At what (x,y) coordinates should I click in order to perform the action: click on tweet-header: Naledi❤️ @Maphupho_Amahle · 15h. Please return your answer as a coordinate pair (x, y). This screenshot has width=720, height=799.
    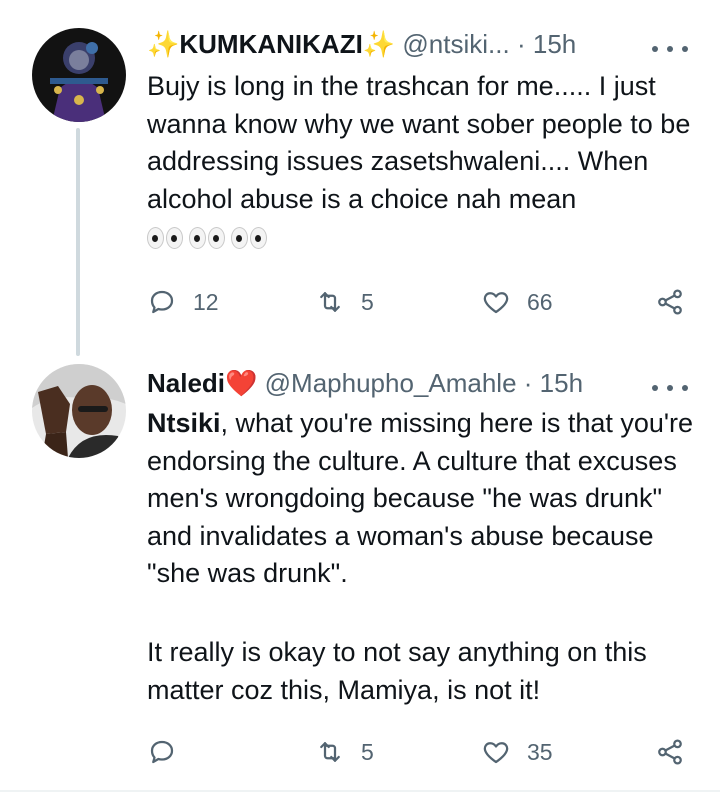
    Looking at the image, I should click on (365, 383).